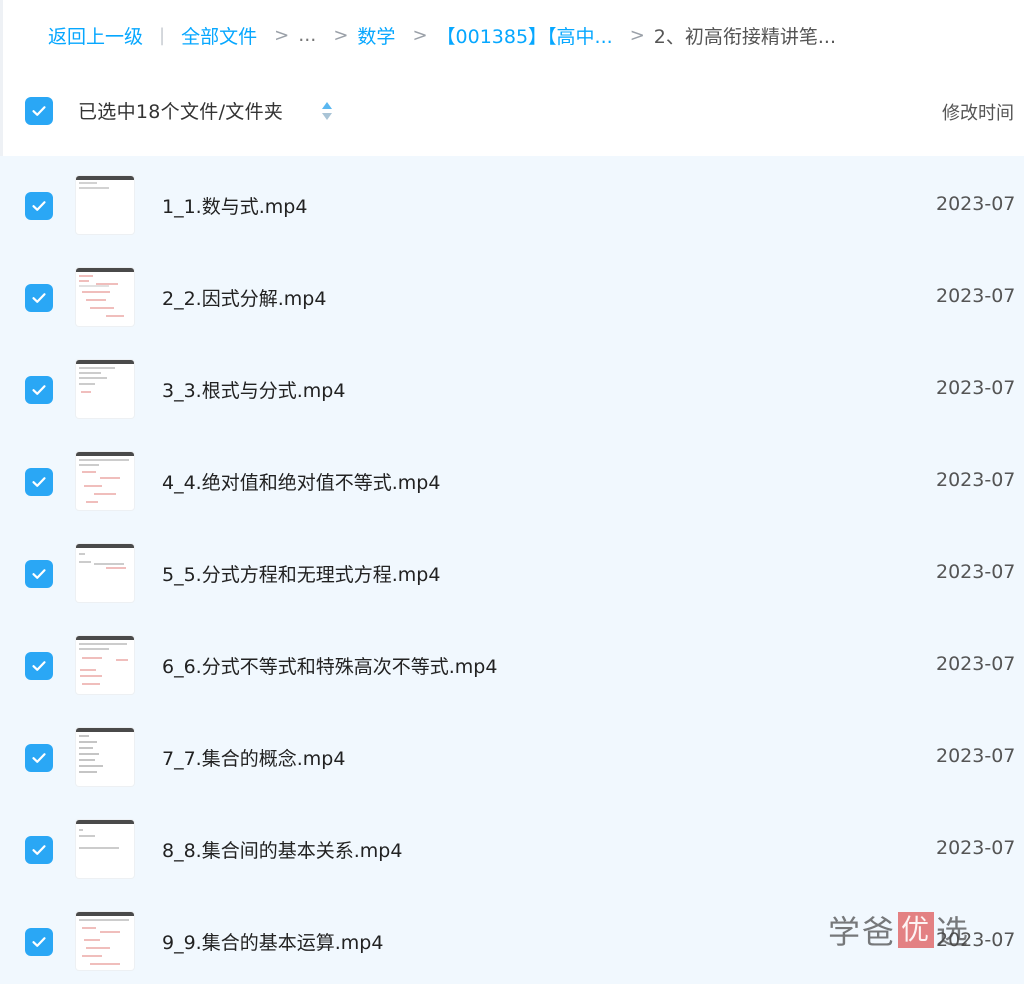 The image size is (1024, 986). I want to click on table-row: 2_2.因式分解.mp4 2023-07, so click(512, 296).